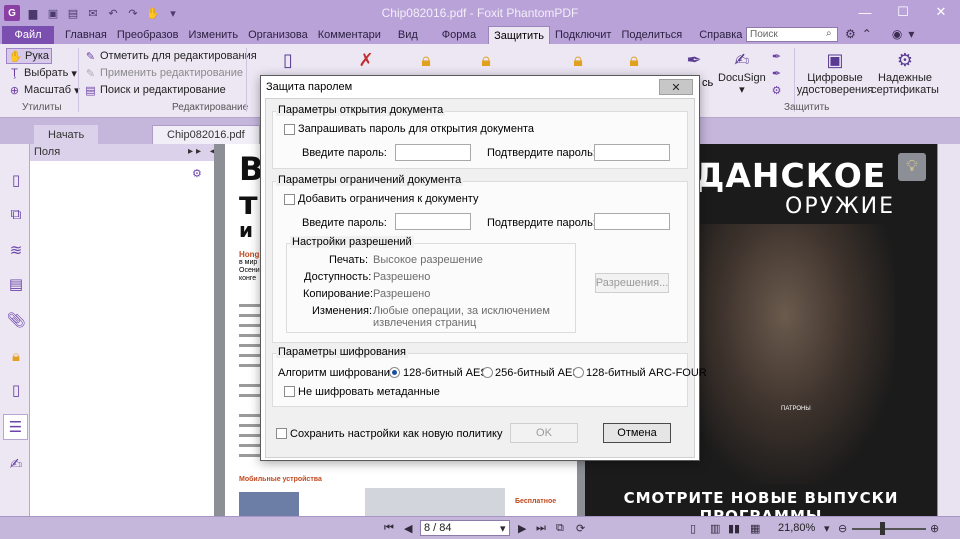  Describe the element at coordinates (16, 180) in the screenshot. I see `page-icon: ▯` at that location.